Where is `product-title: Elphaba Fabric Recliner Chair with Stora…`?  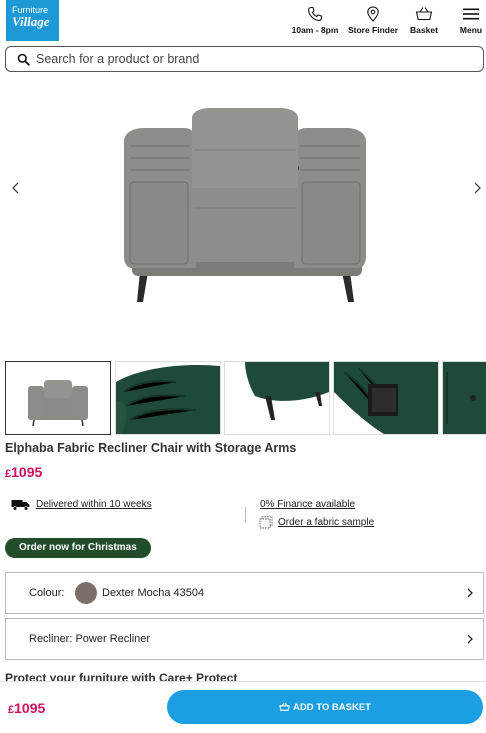
product-title: Elphaba Fabric Recliner Chair with Stora… is located at coordinates (151, 448).